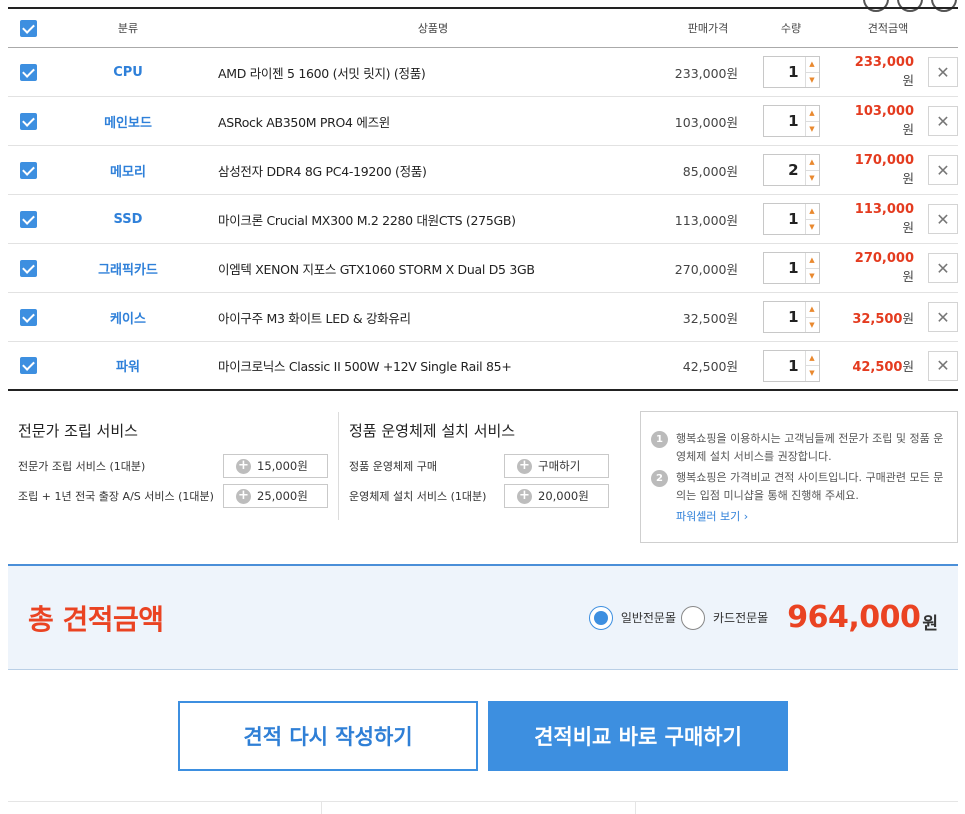 The height and width of the screenshot is (814, 965). I want to click on general-mall-label: 일반전문몰, so click(648, 617).